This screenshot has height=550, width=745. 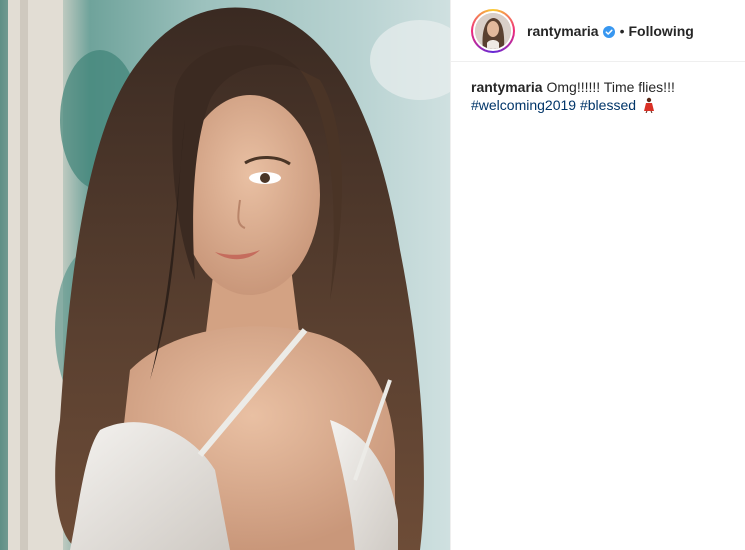 What do you see at coordinates (608, 105) in the screenshot?
I see `hashtag-blessed: #blessed` at bounding box center [608, 105].